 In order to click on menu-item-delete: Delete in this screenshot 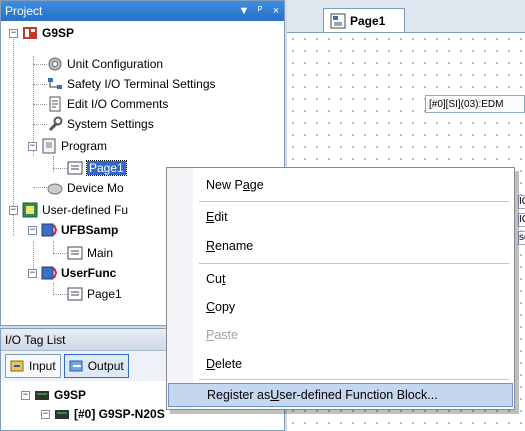, I will do `click(340, 364)`.